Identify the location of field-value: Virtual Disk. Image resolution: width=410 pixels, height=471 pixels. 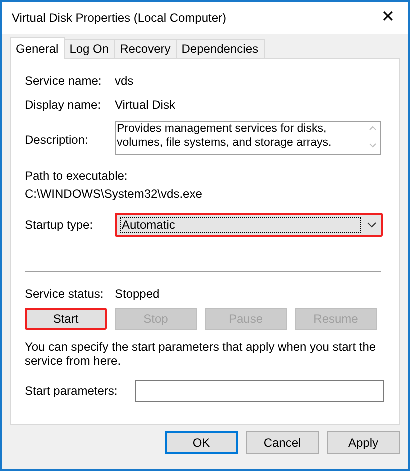
(145, 105).